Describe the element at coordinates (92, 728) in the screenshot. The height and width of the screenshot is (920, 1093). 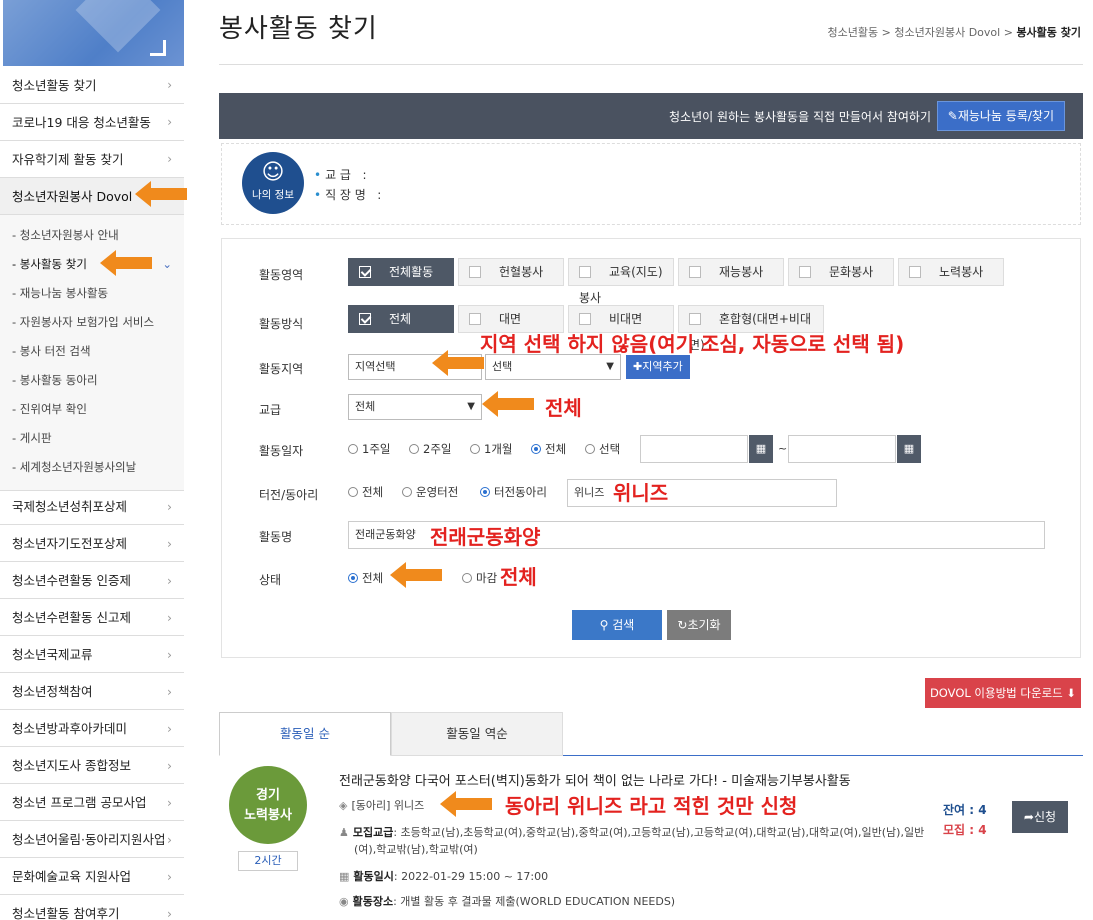
I see `sidebar-item: 청소년방과후아카데미 ›` at that location.